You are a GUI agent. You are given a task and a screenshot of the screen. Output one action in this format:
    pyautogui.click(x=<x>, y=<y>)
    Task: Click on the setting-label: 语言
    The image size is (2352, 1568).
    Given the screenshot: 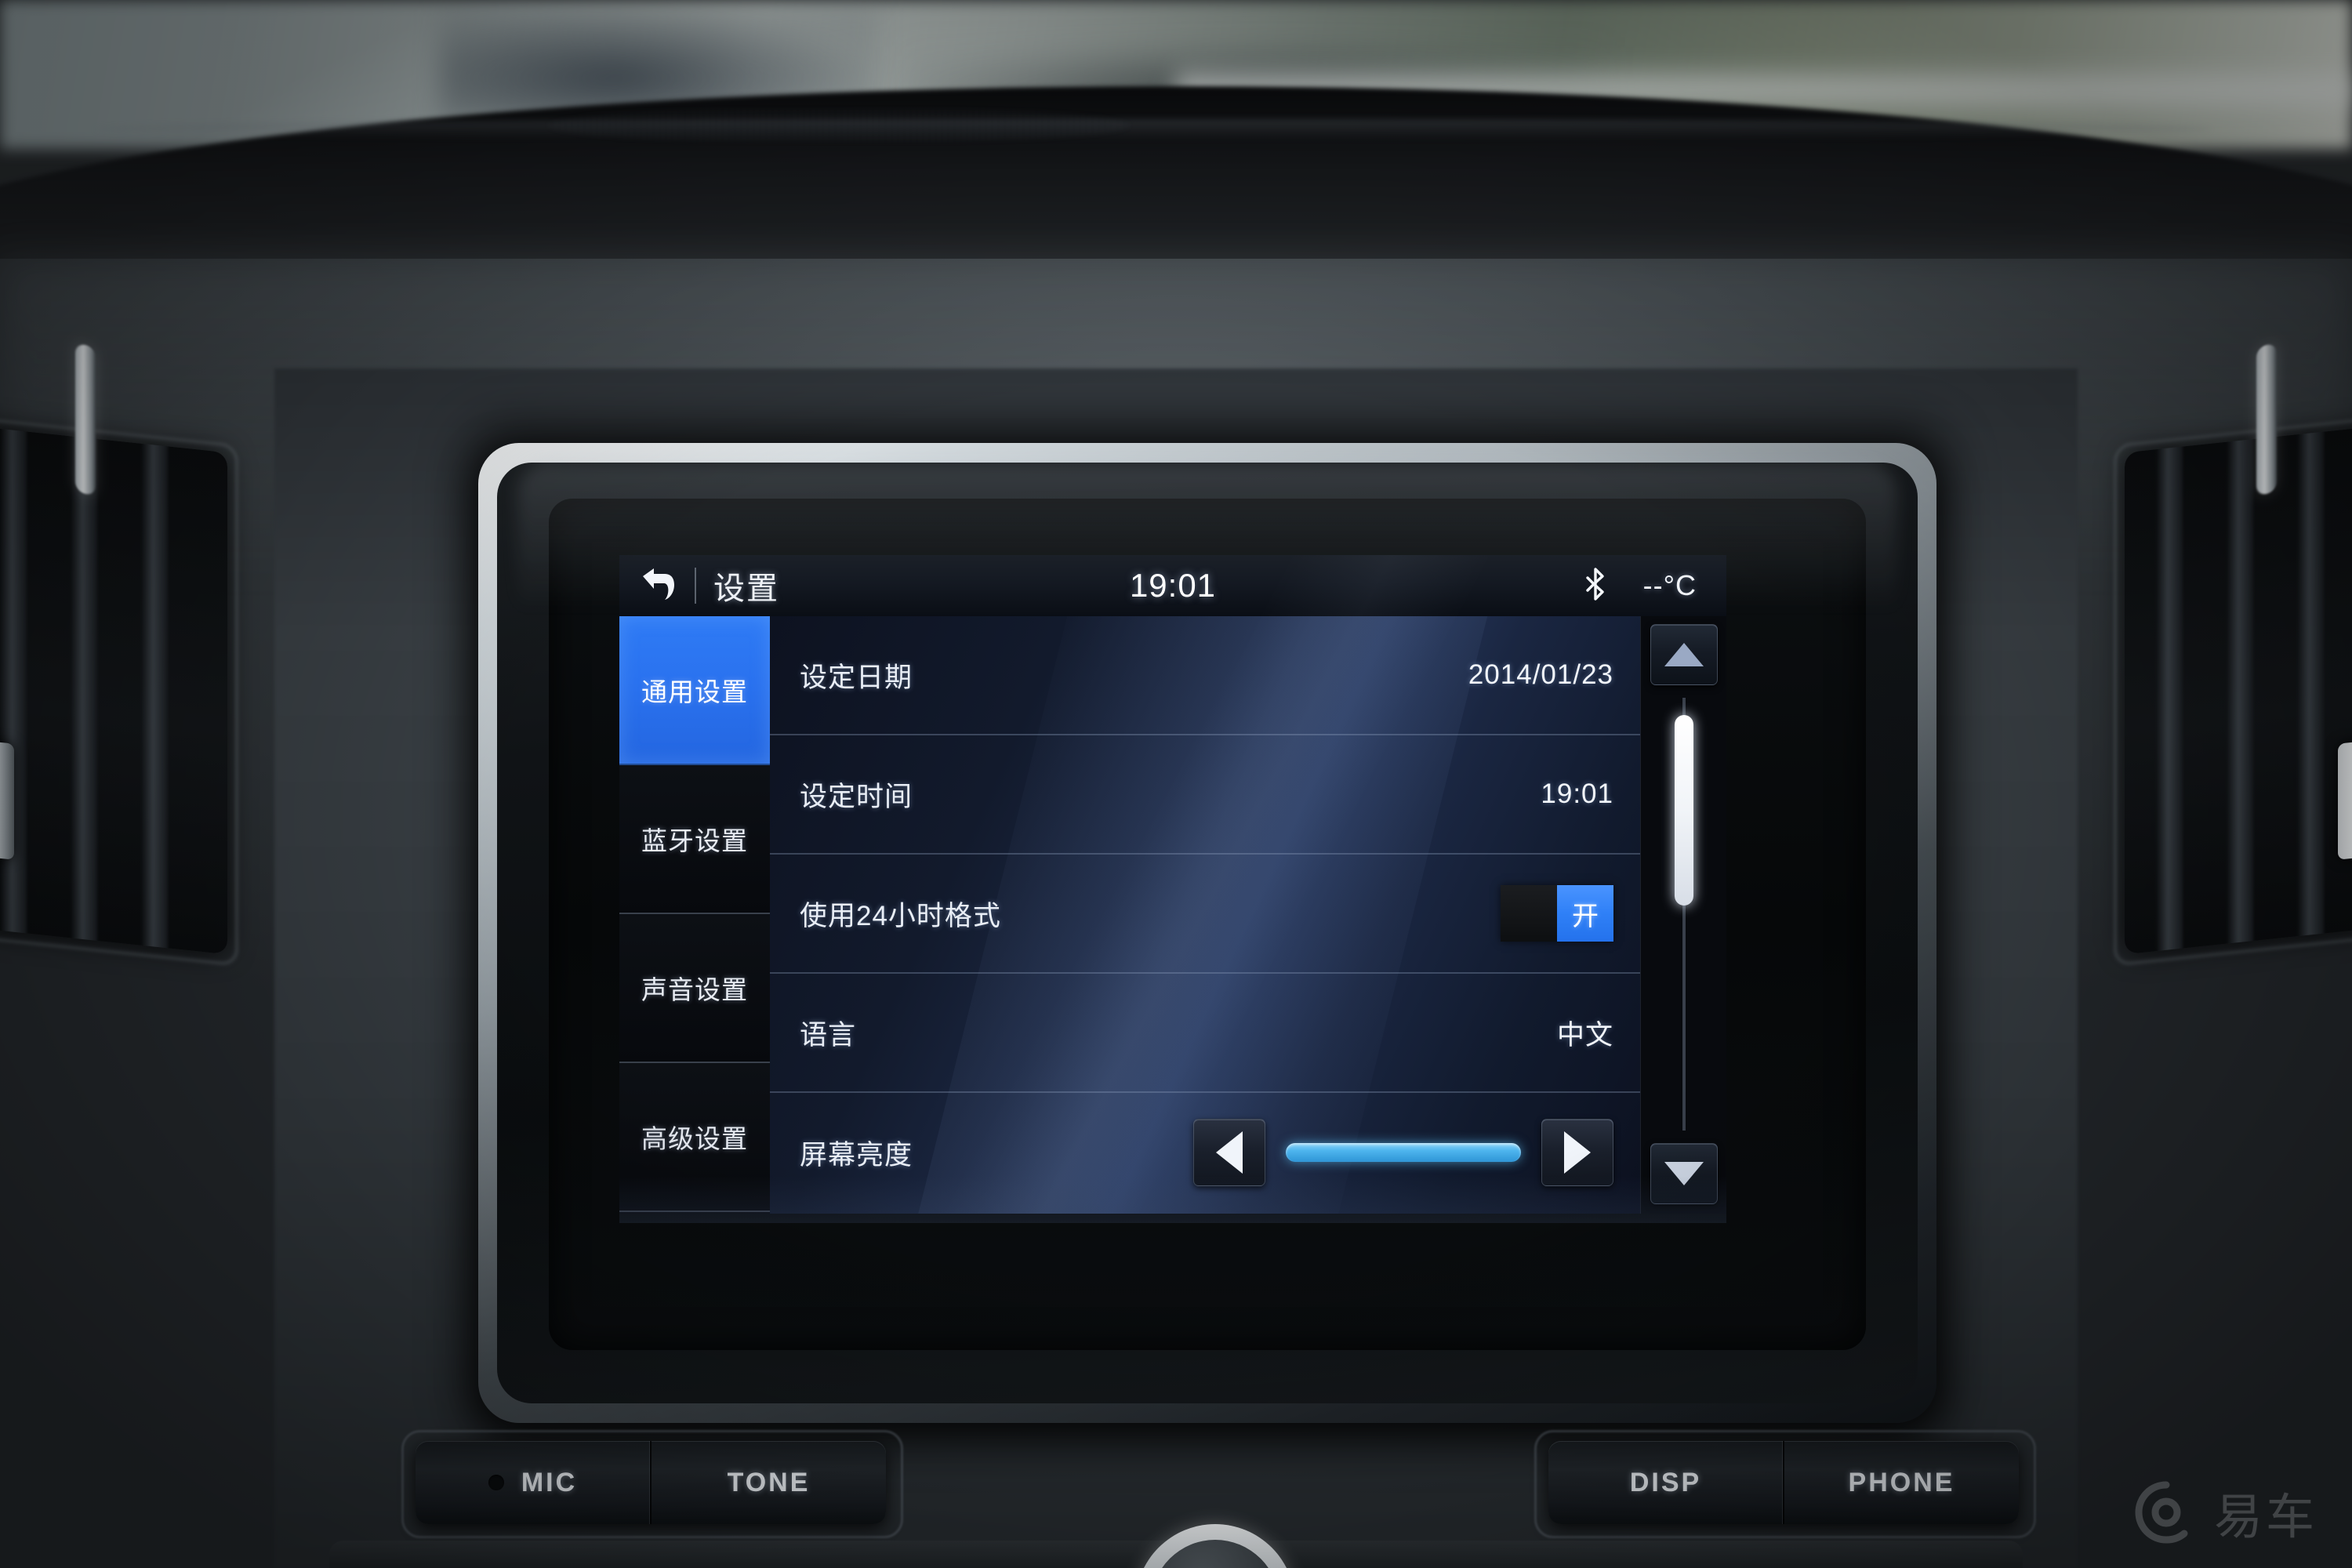 What is the action you would take?
    pyautogui.click(x=828, y=1035)
    